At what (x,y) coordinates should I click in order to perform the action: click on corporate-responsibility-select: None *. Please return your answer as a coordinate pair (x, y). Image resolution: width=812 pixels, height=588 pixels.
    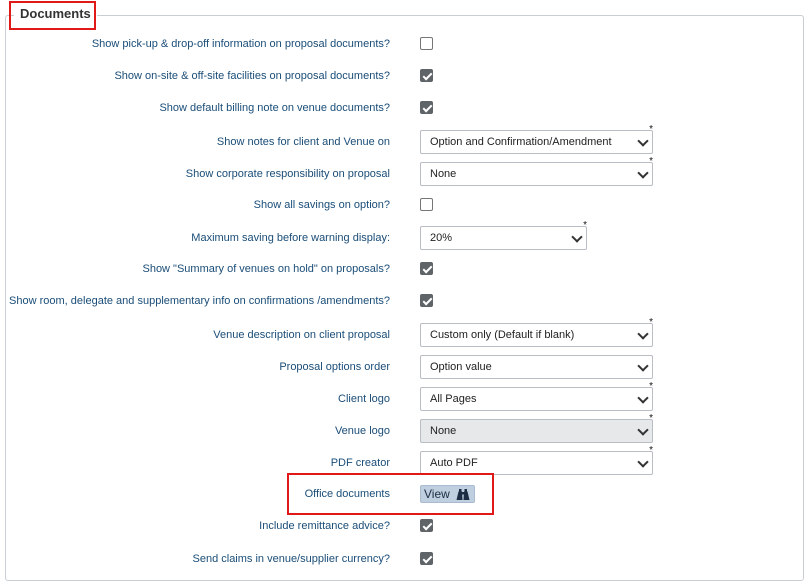
    Looking at the image, I should click on (536, 171).